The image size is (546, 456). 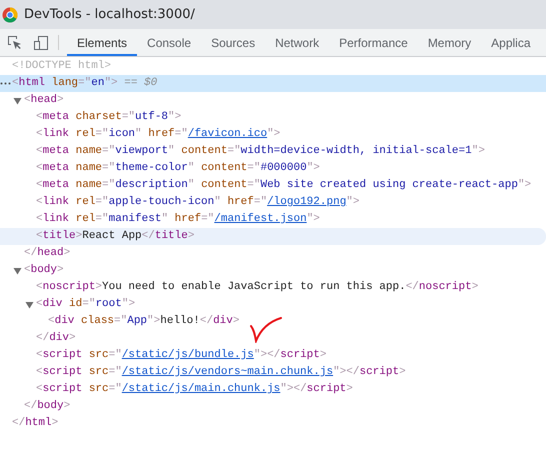 I want to click on code-line: </head>, so click(x=47, y=253).